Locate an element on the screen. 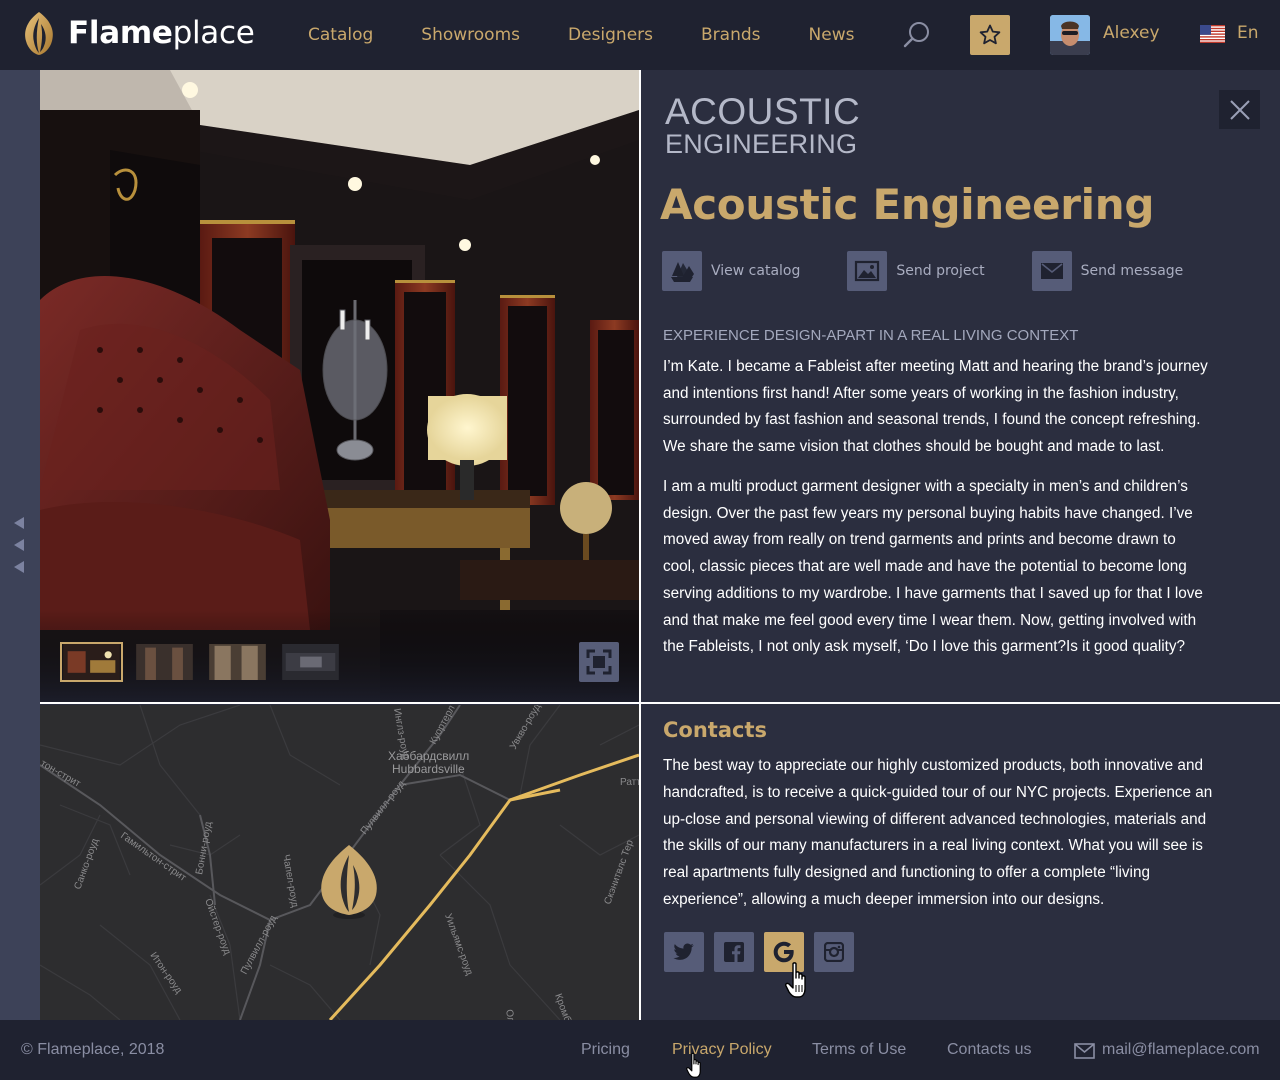 This screenshot has height=1080, width=1280. instagram-icon is located at coordinates (834, 952).